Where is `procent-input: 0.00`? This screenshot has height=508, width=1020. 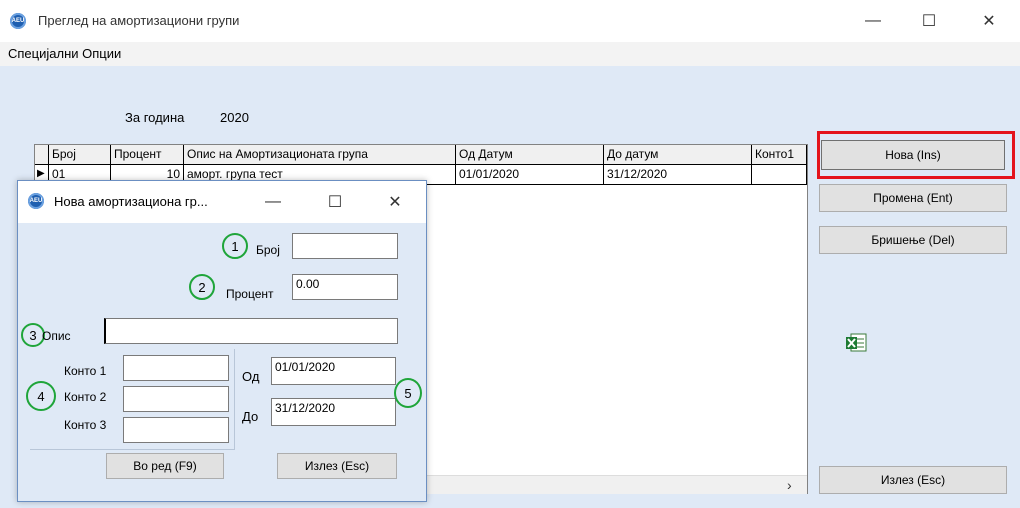 procent-input: 0.00 is located at coordinates (345, 287).